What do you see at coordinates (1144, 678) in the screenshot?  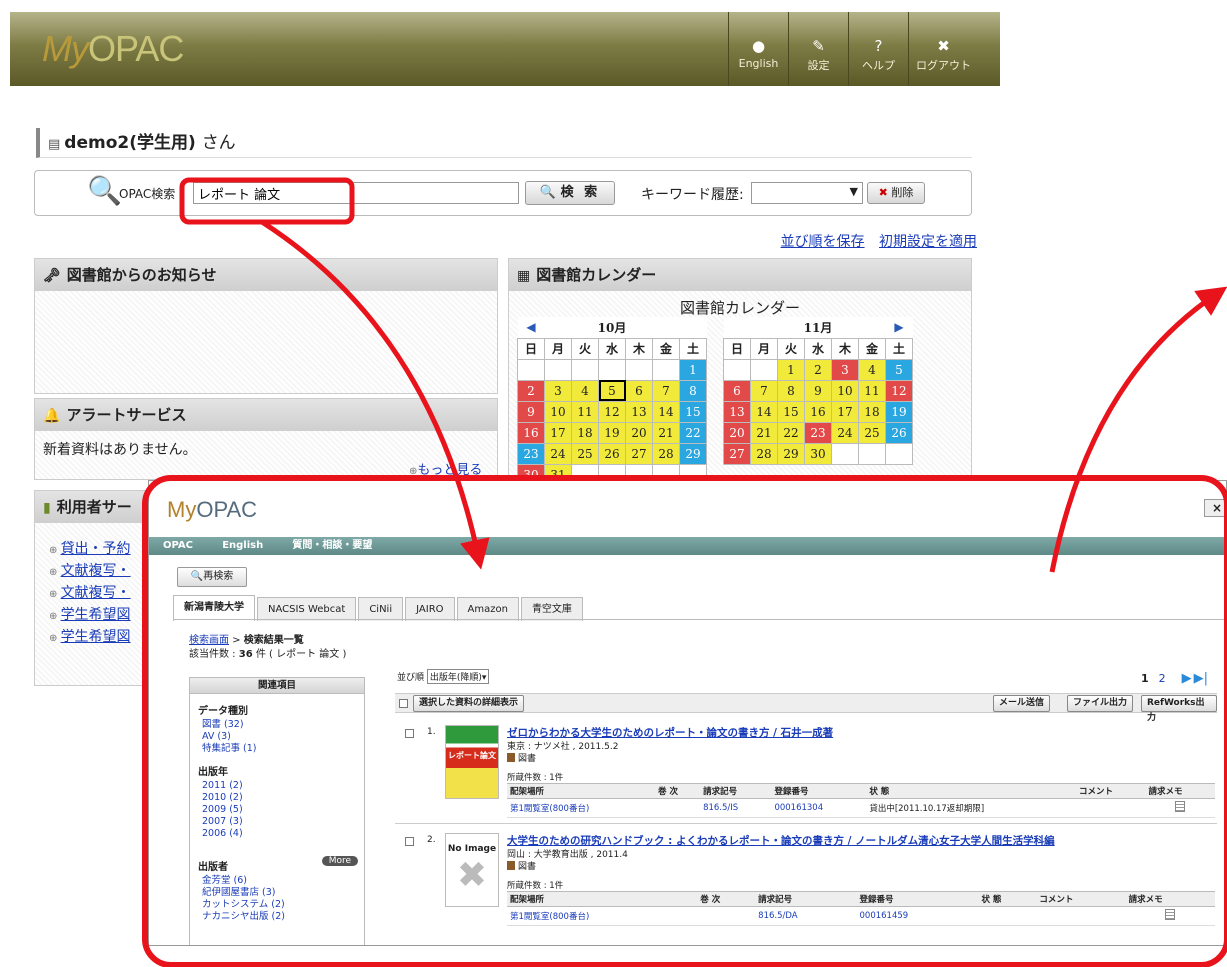 I see `current-page: 1` at bounding box center [1144, 678].